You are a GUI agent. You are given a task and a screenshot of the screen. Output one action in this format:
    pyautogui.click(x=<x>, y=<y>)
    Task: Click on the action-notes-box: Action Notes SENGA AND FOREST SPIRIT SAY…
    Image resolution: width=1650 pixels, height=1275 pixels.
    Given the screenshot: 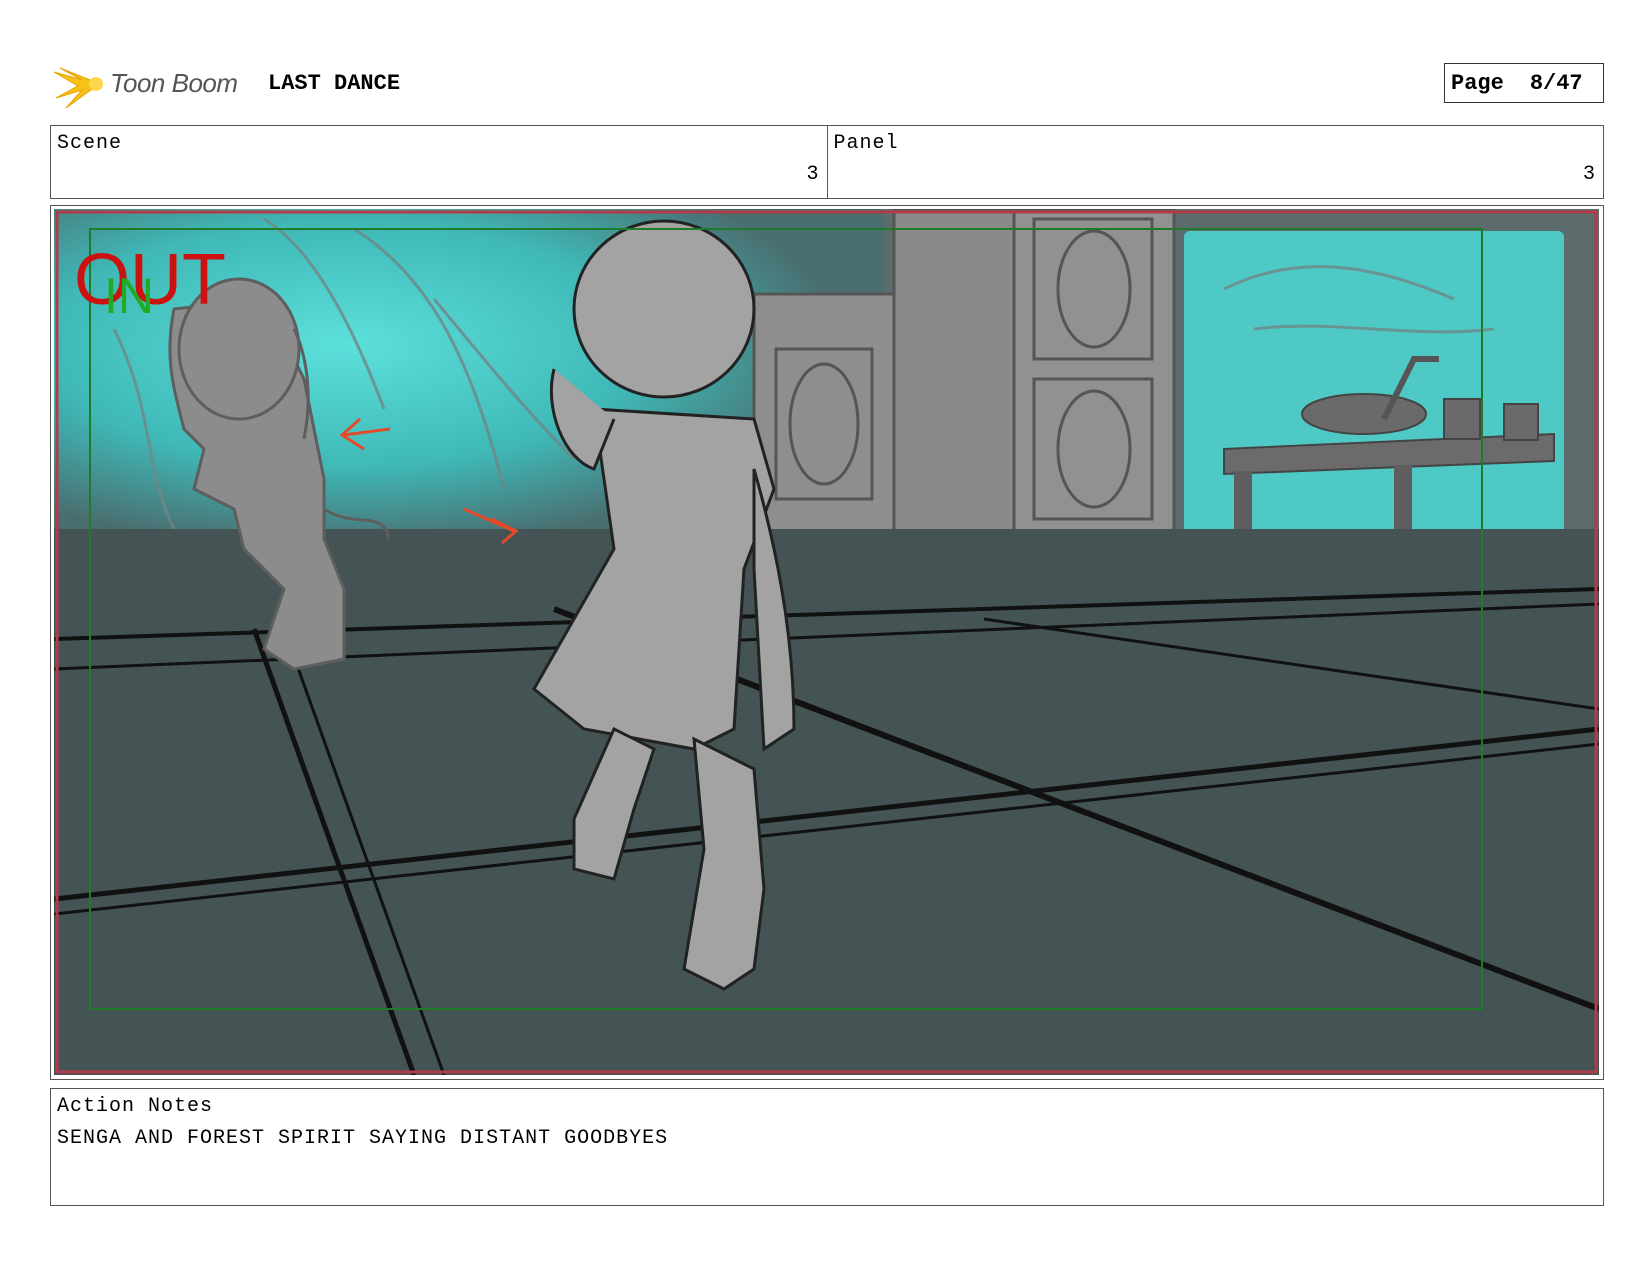 What is the action you would take?
    pyautogui.click(x=827, y=1147)
    